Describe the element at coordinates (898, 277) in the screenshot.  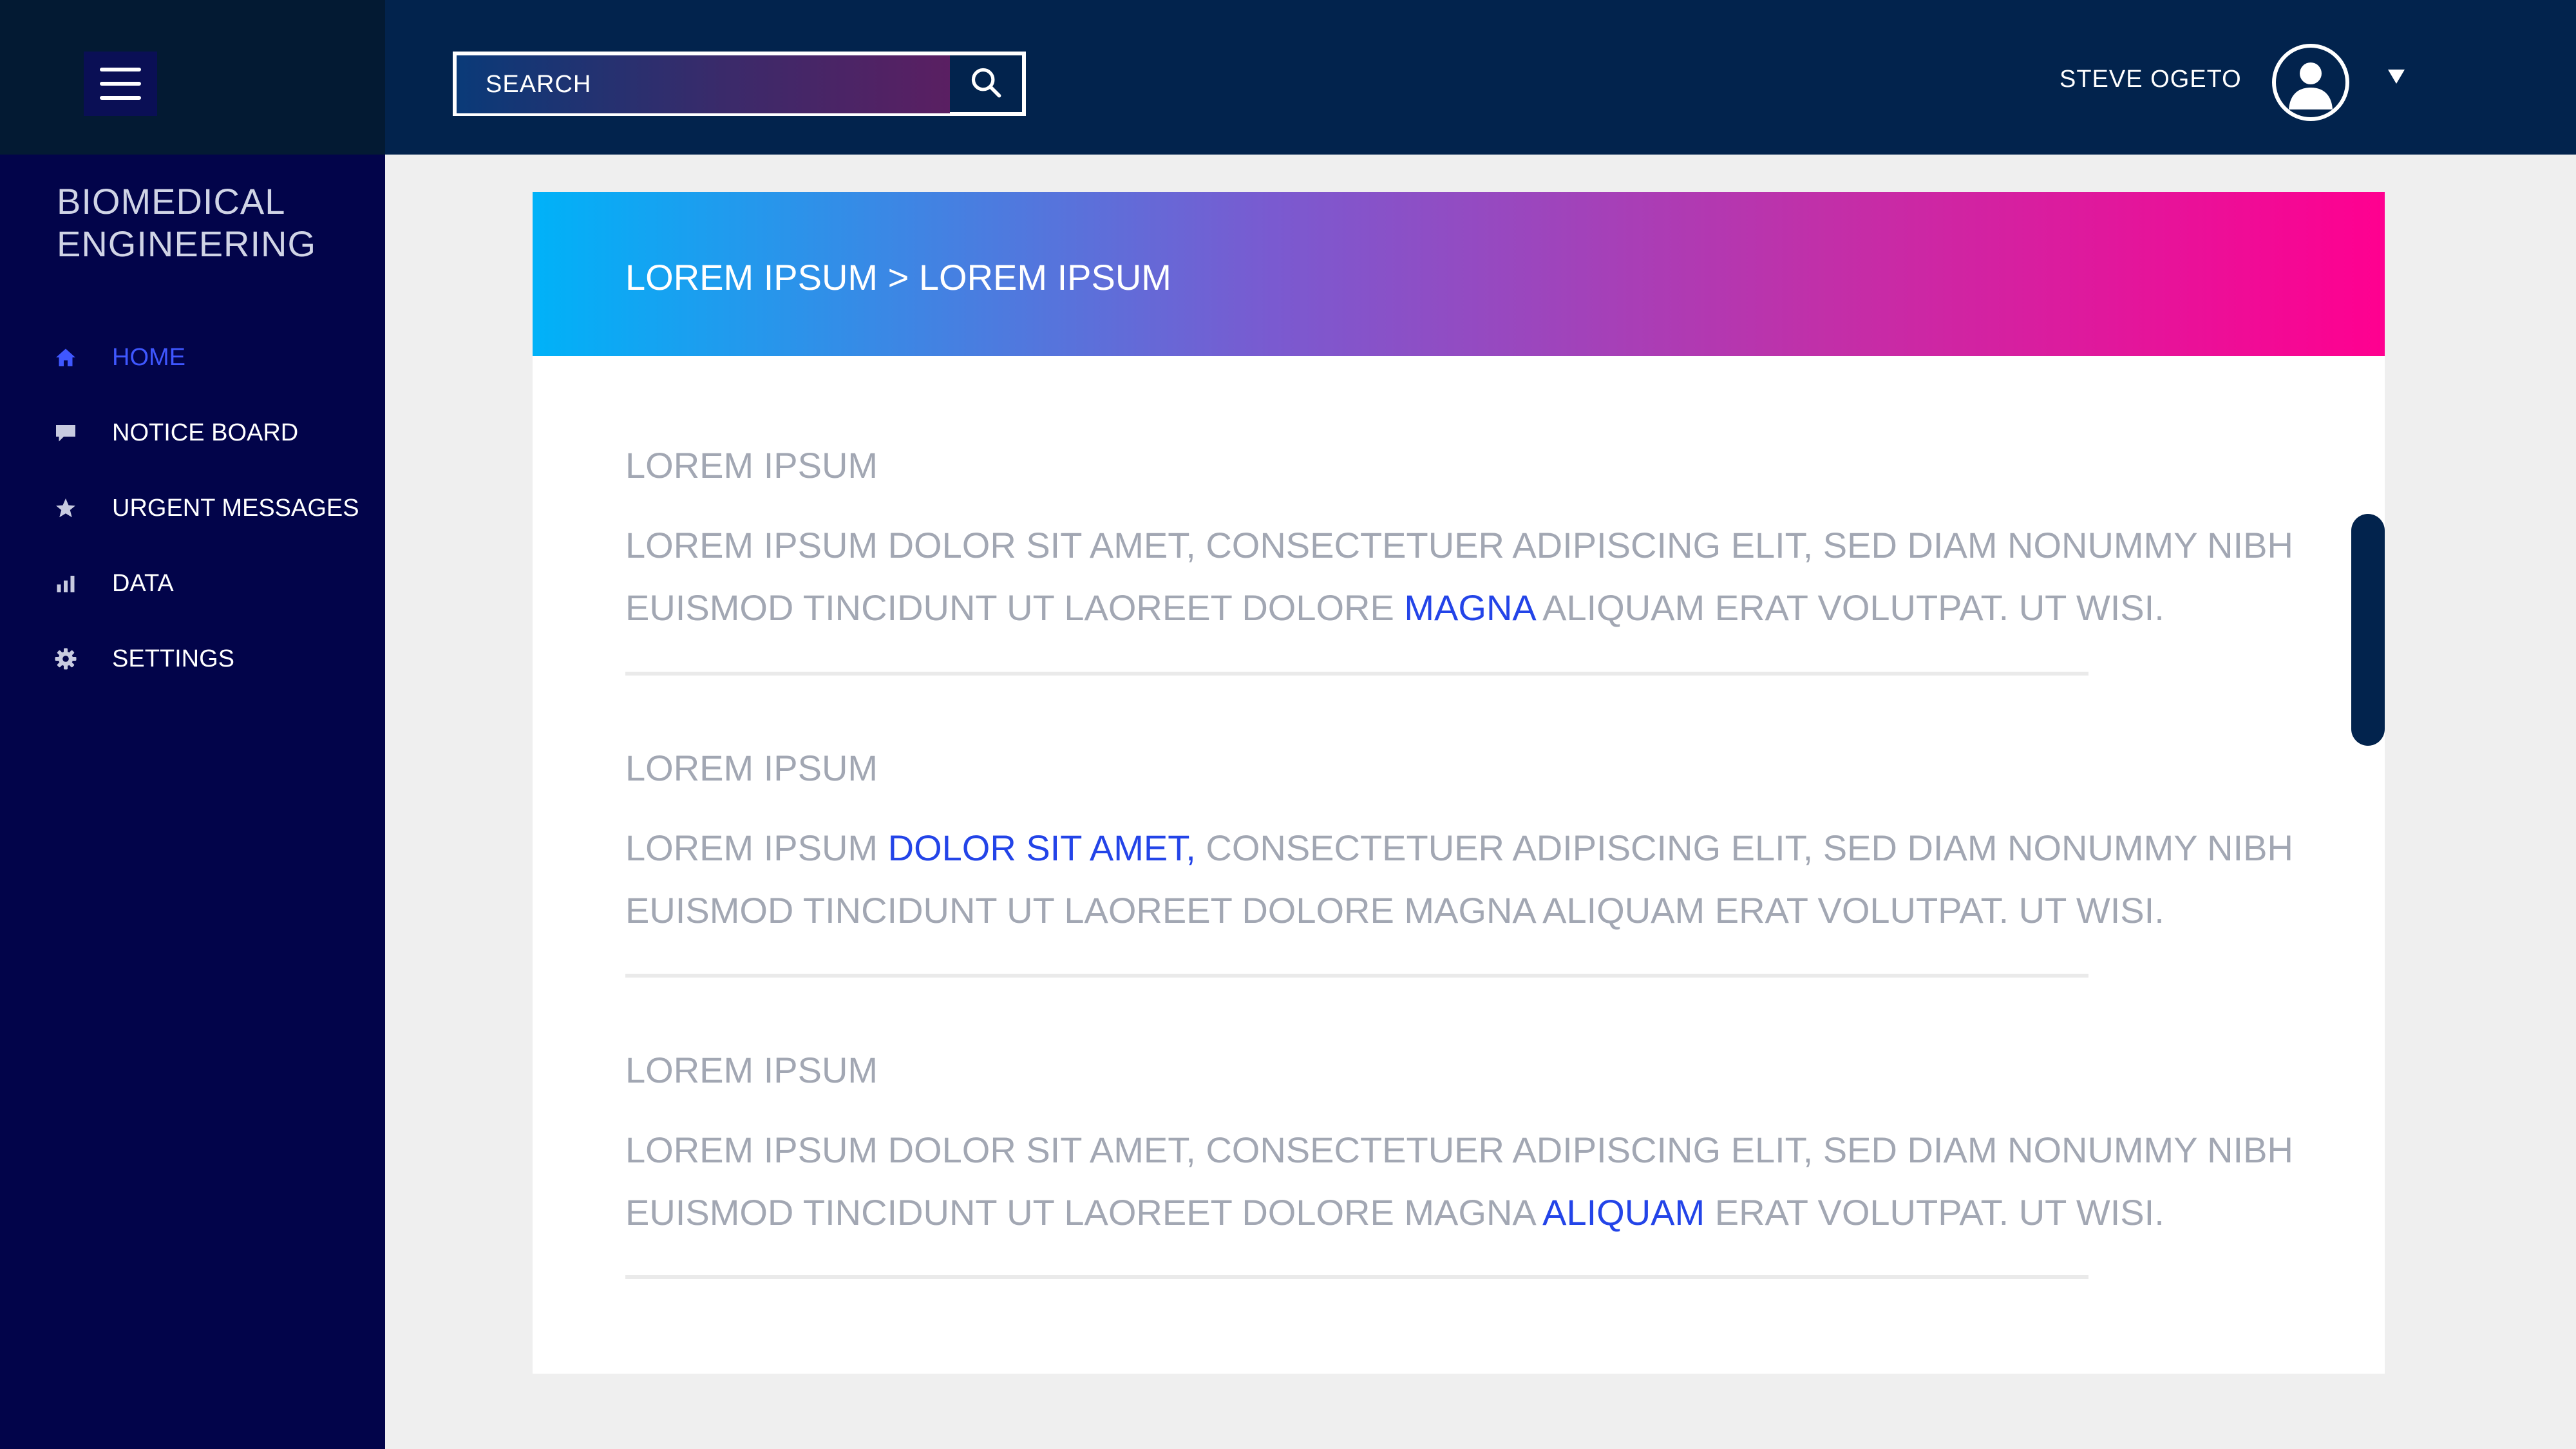
I see `breadcrumb: LOREM IPSUM > LOREM IPSUM` at that location.